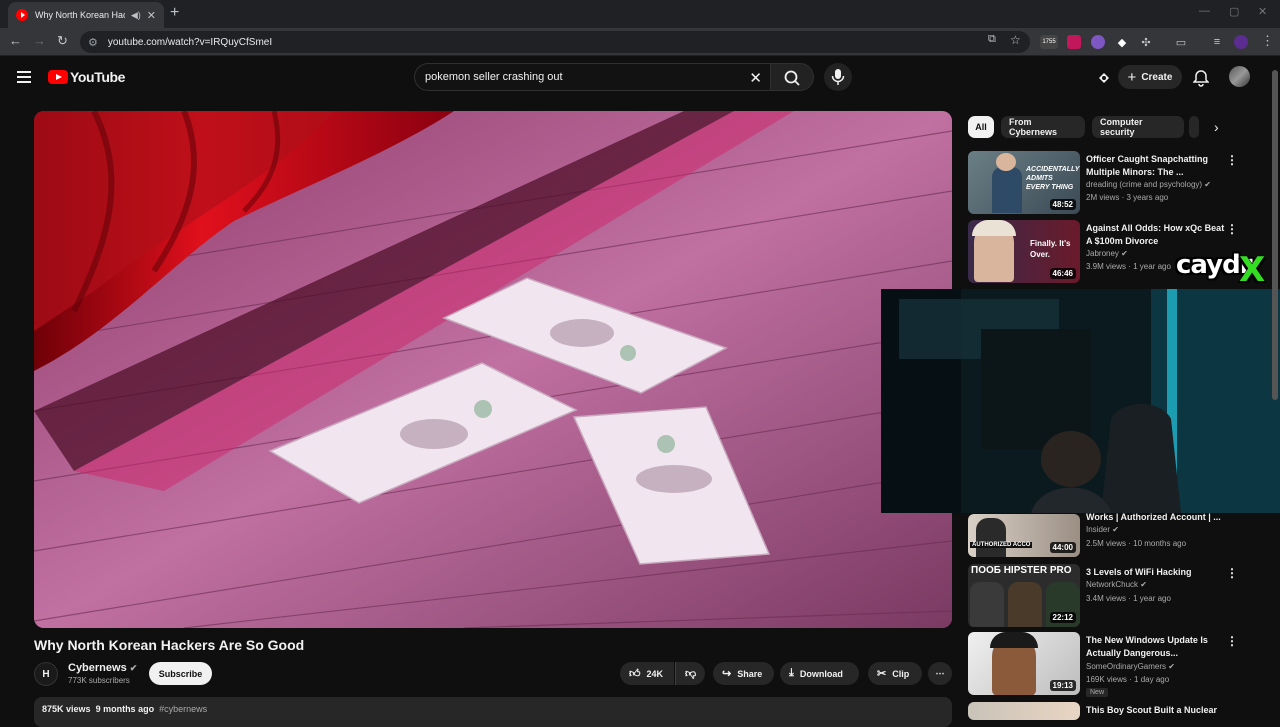 The image size is (1280, 727). Describe the element at coordinates (1024, 251) in the screenshot. I see `video-thumbnail: Finally. It's Over. 46:46` at that location.